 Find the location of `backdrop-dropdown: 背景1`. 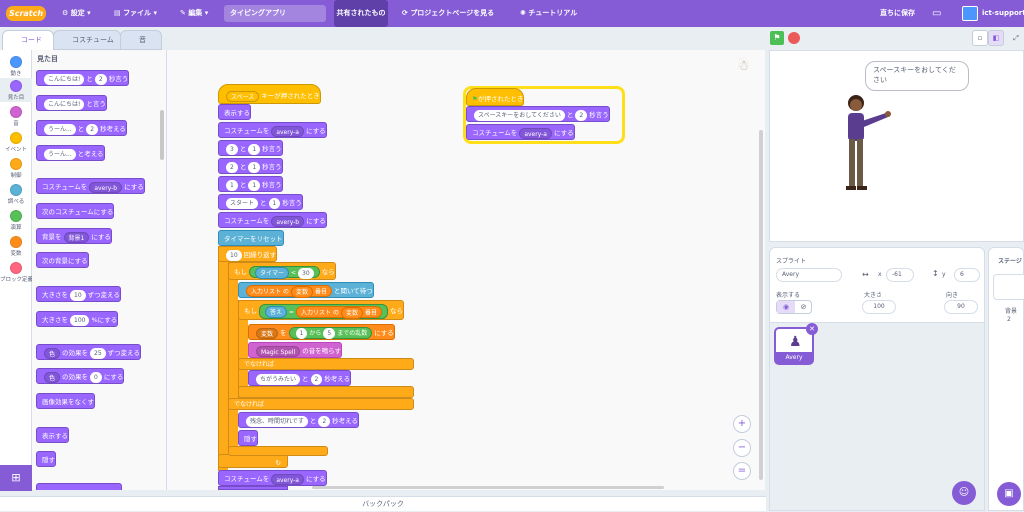

backdrop-dropdown: 背景1 is located at coordinates (76, 237).